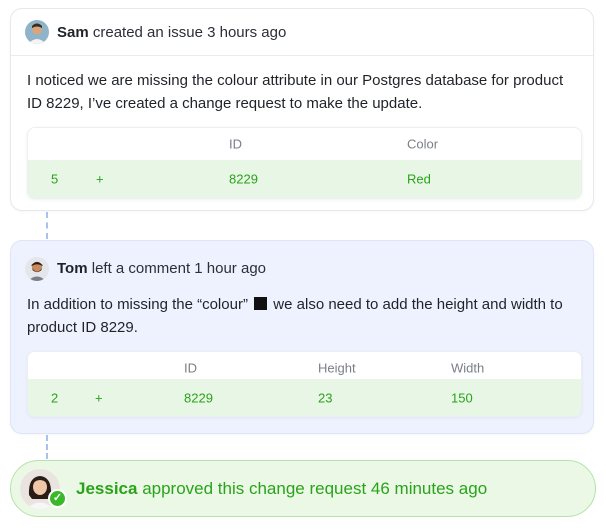 The width and height of the screenshot is (606, 530). I want to click on table-row: 5 + 8229 Red, so click(304, 179).